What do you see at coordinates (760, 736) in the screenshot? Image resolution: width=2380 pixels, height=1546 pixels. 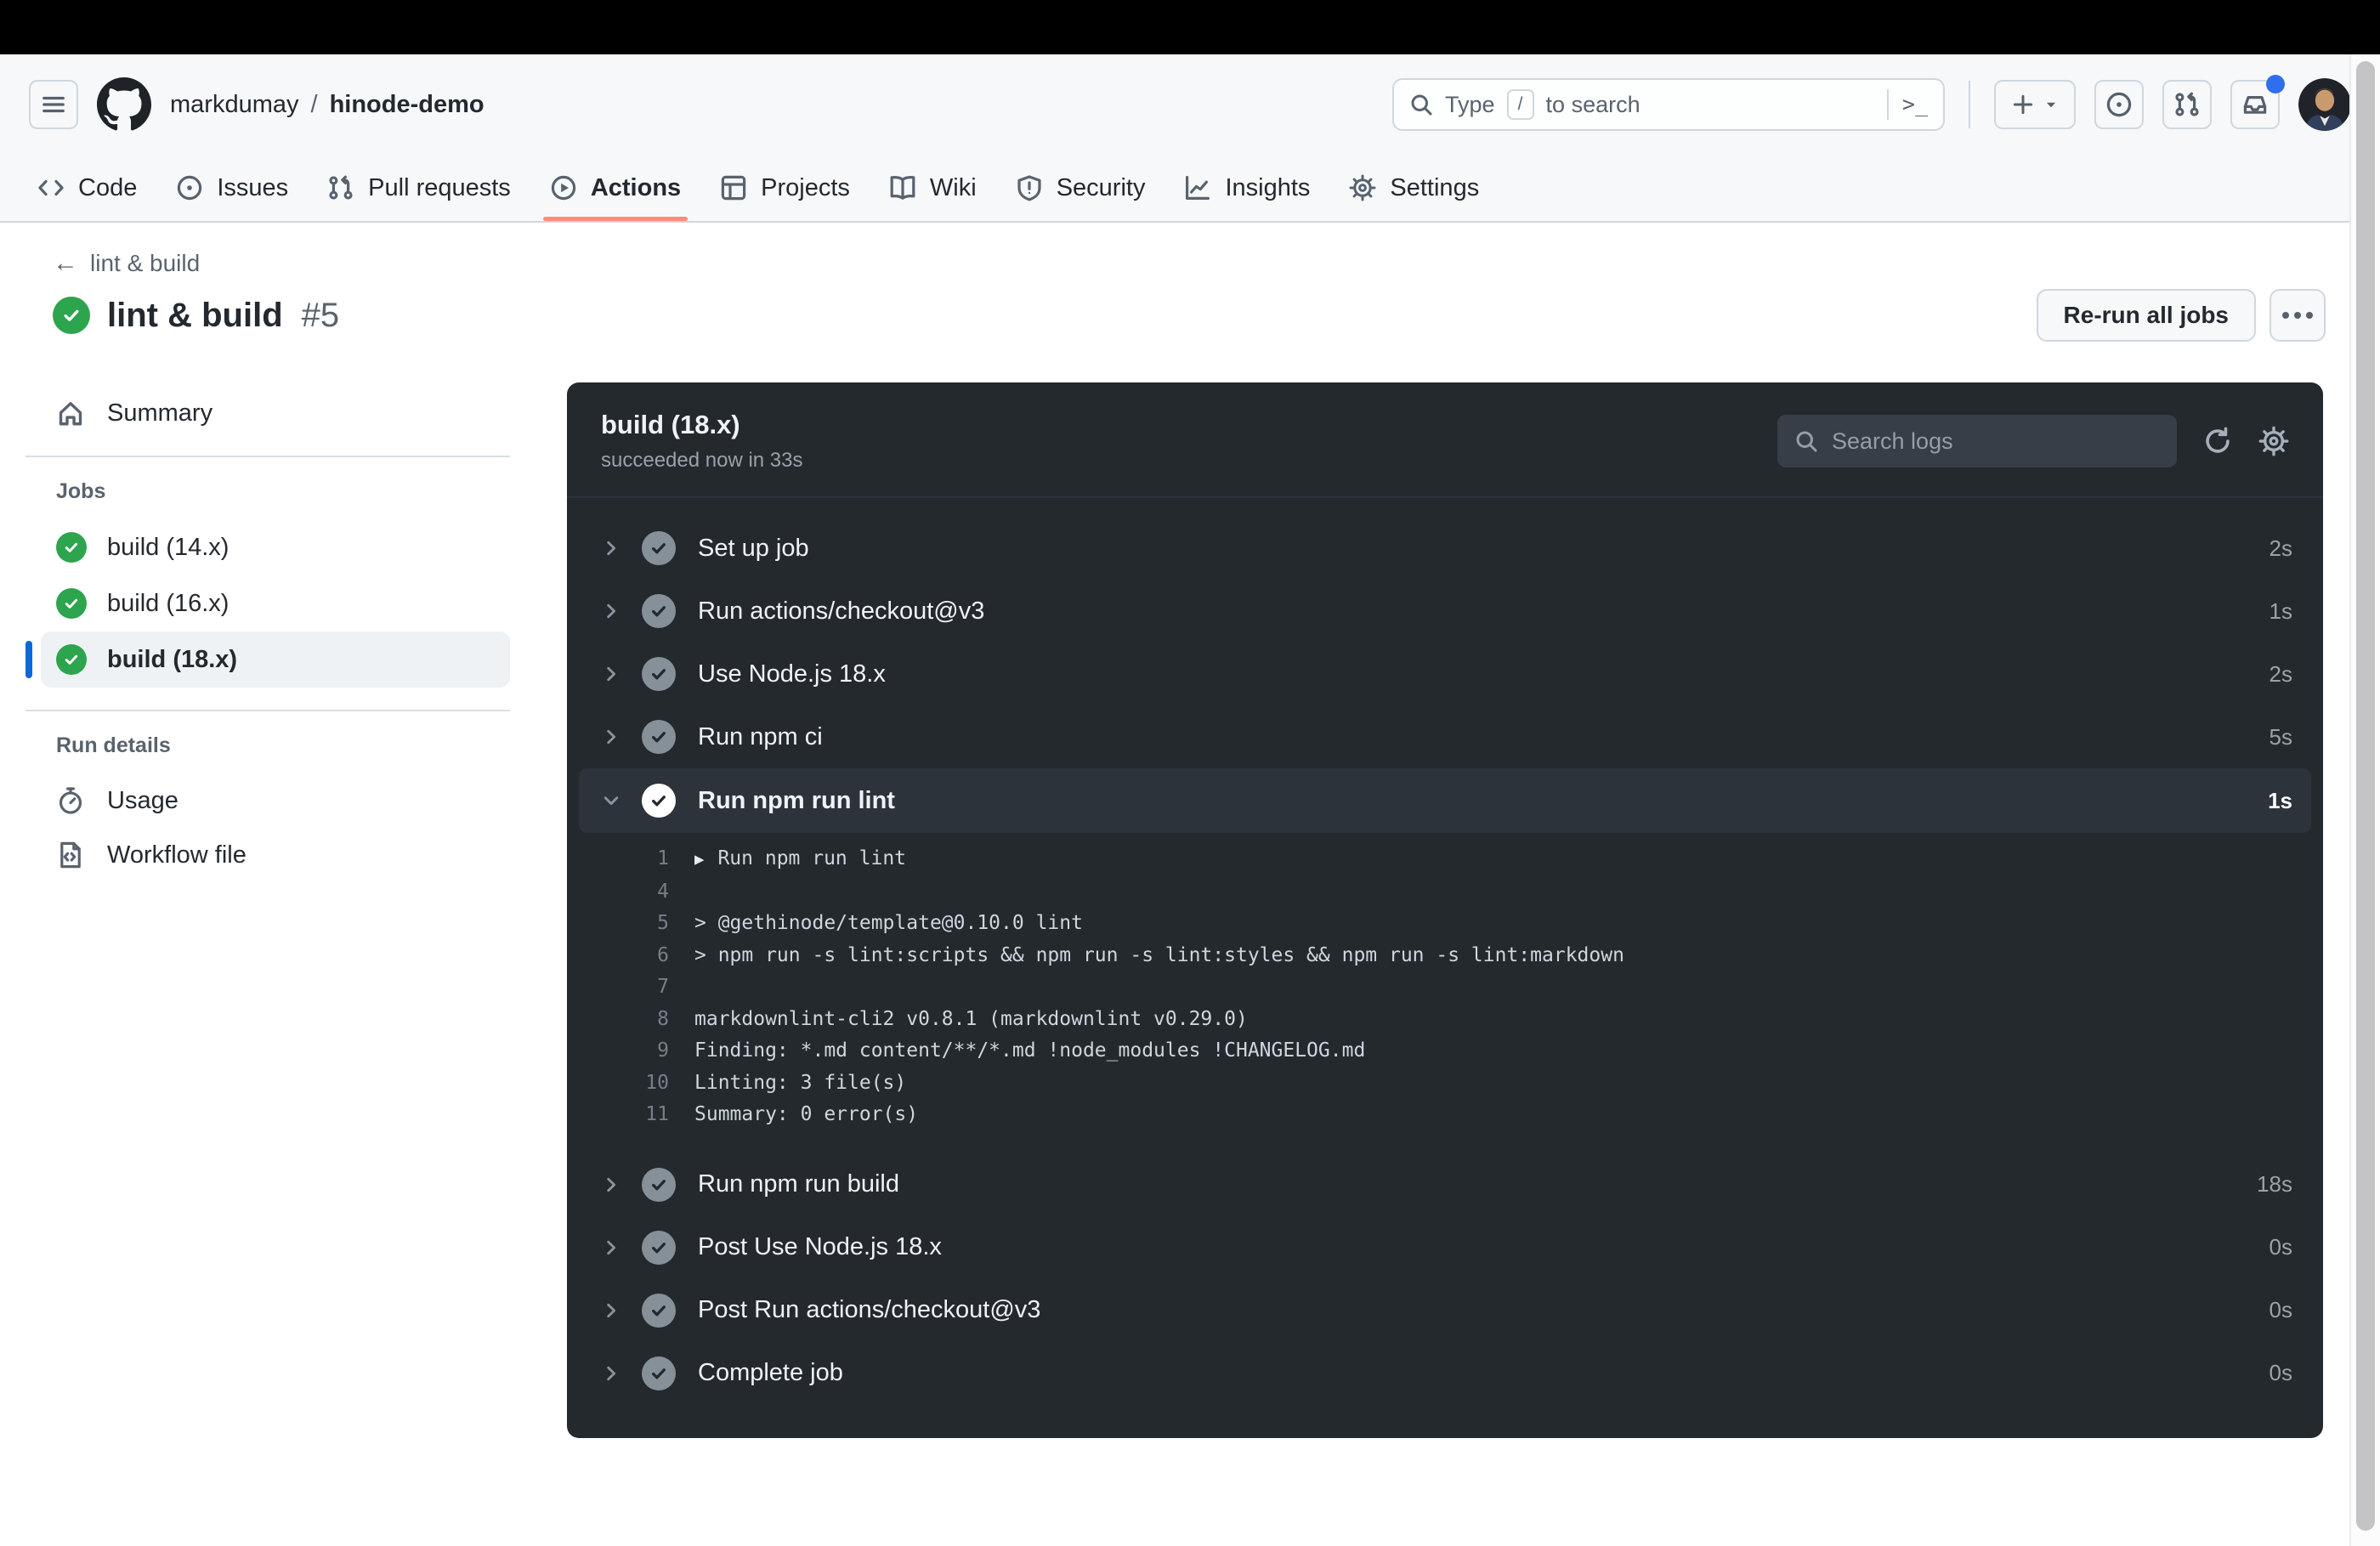 I see `step-name: Run npm ci` at bounding box center [760, 736].